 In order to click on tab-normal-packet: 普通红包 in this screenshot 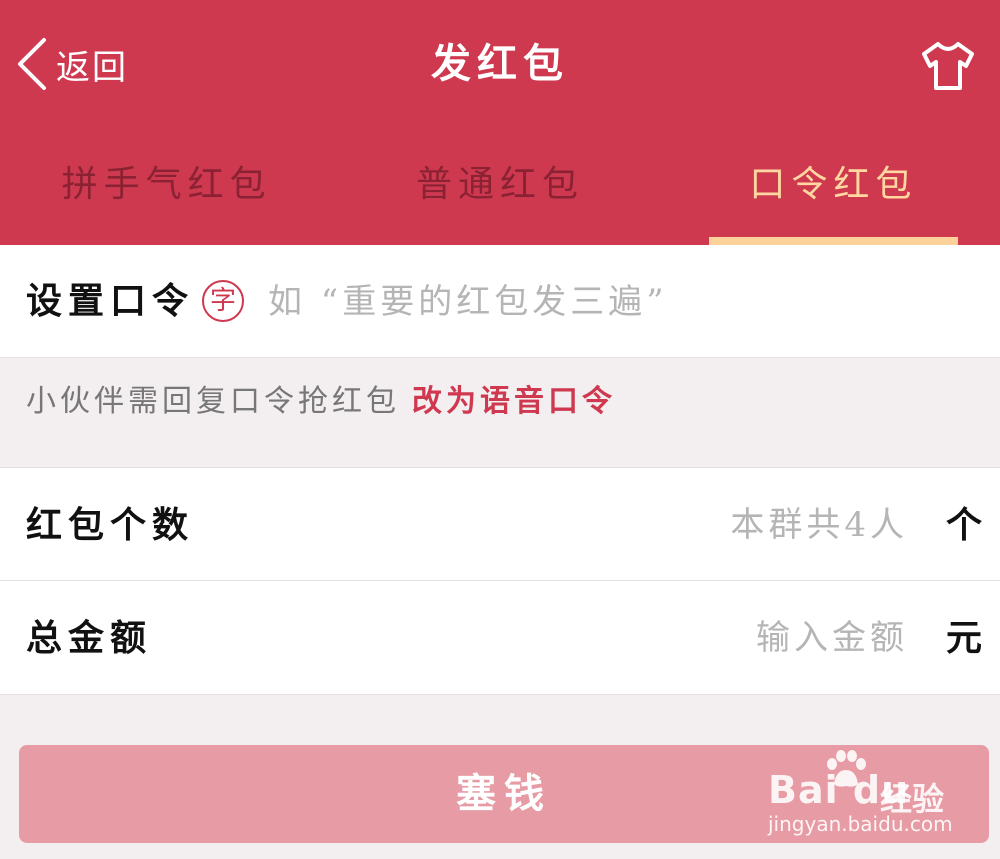, I will do `click(499, 197)`.